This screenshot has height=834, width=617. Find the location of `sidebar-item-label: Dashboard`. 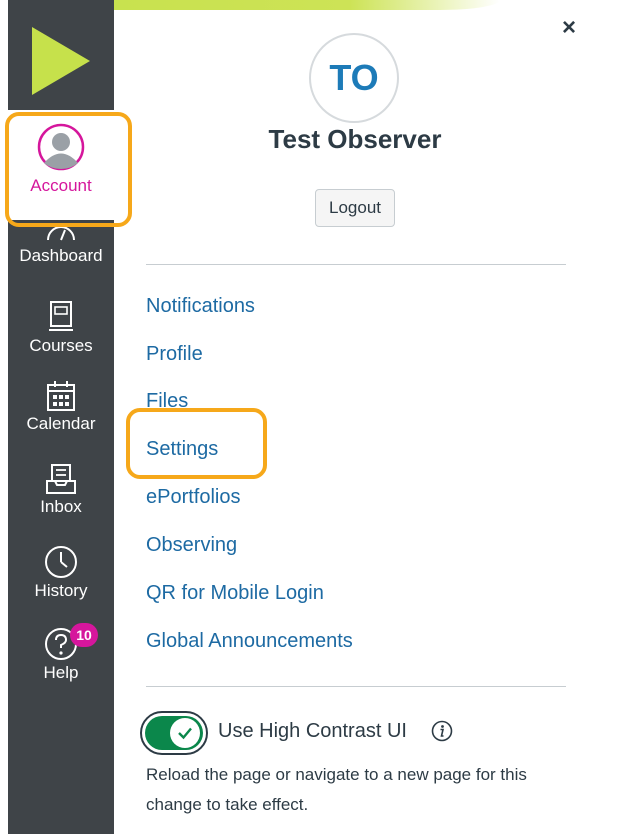

sidebar-item-label: Dashboard is located at coordinates (61, 255).